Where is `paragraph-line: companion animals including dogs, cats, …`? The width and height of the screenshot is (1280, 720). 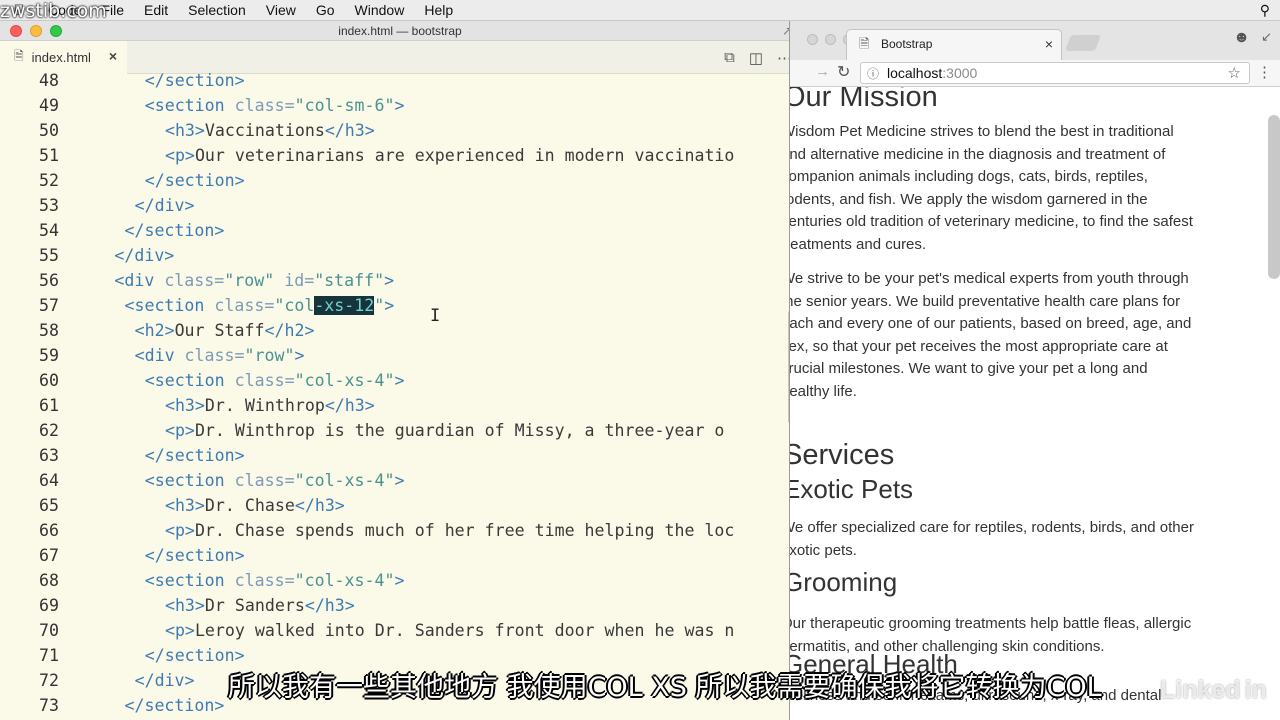
paragraph-line: companion animals including dogs, cats, … is located at coordinates (969, 177).